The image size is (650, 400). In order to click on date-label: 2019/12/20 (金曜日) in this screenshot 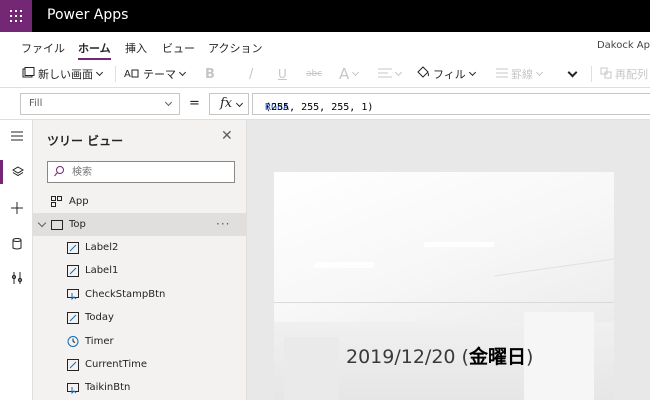, I will do `click(440, 357)`.